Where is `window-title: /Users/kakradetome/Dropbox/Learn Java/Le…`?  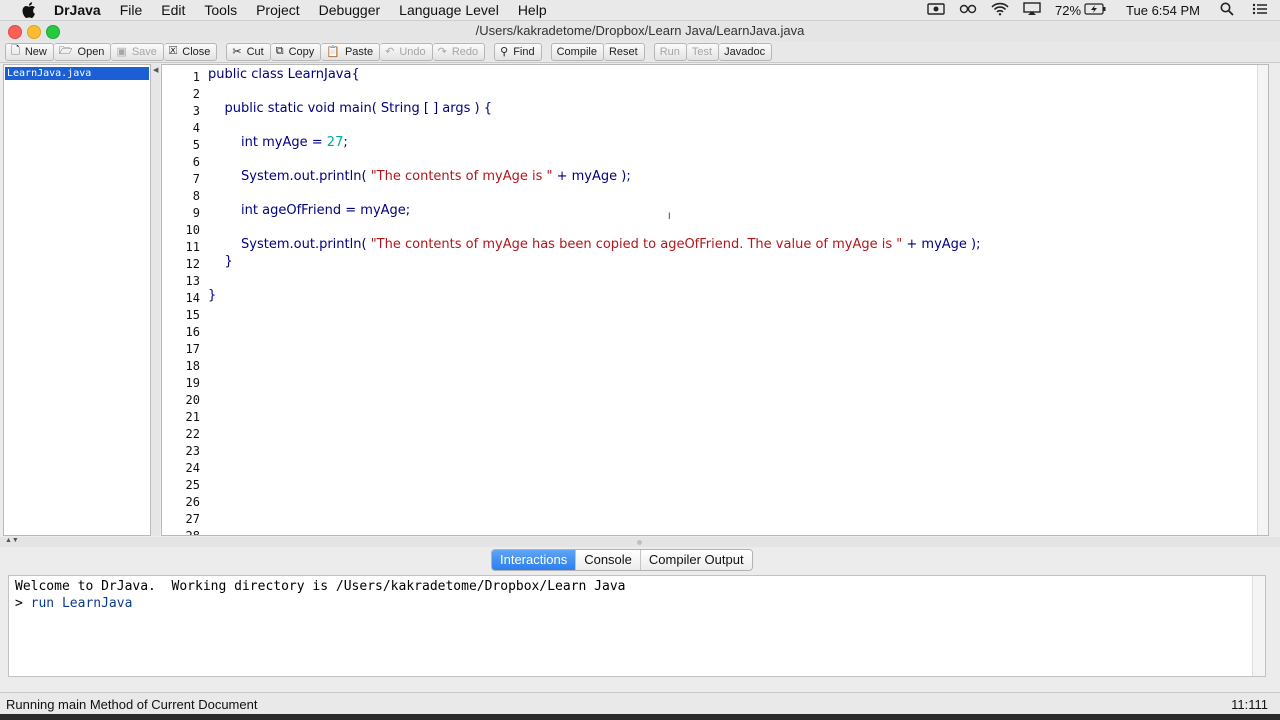 window-title: /Users/kakradetome/Dropbox/Learn Java/Le… is located at coordinates (640, 30).